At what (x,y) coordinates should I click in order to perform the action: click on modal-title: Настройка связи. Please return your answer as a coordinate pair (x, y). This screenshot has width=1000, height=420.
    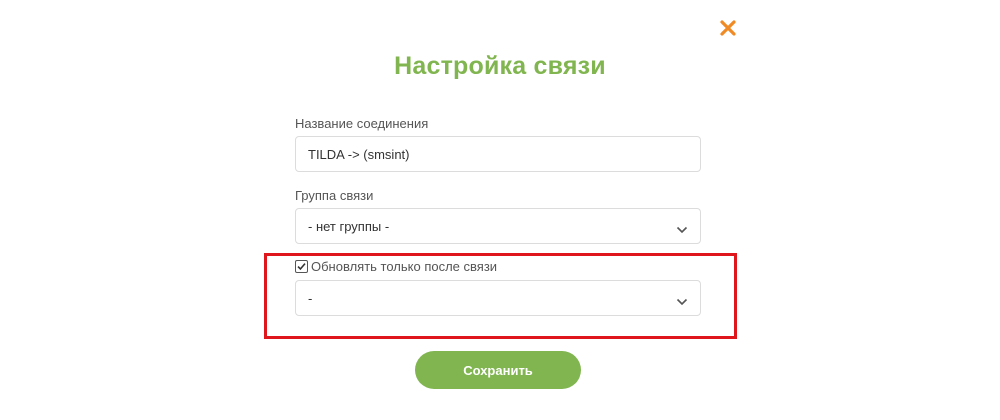
    Looking at the image, I should click on (500, 66).